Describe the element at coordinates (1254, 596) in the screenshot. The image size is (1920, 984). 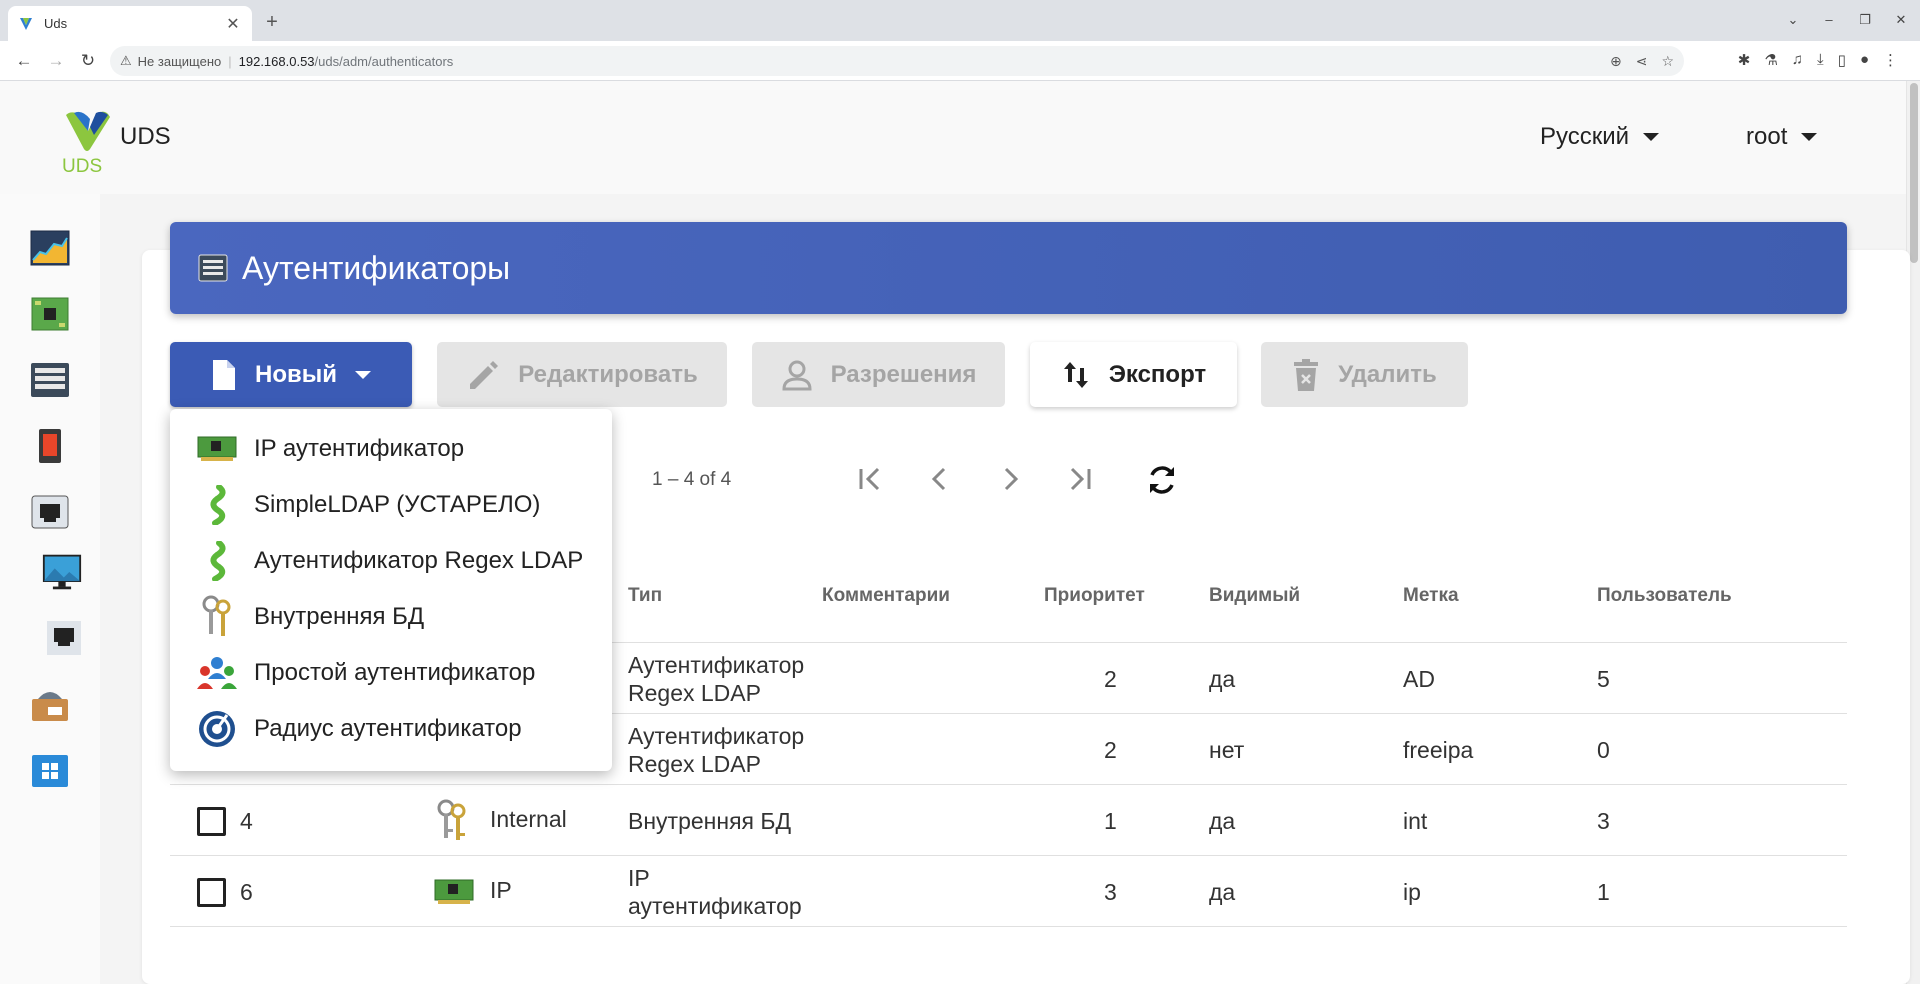
I see `header-visible: Видимый` at that location.